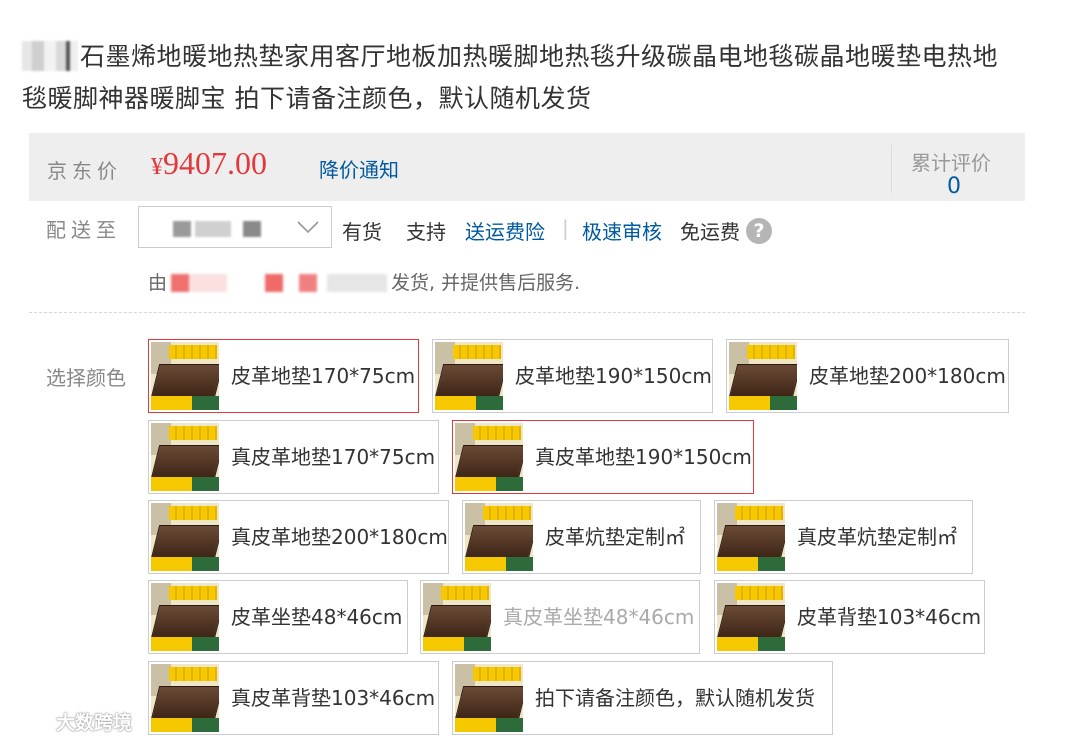 Image resolution: width=1080 pixels, height=744 pixels. I want to click on color-option: 真皮革坐垫48*46cm, so click(560, 617).